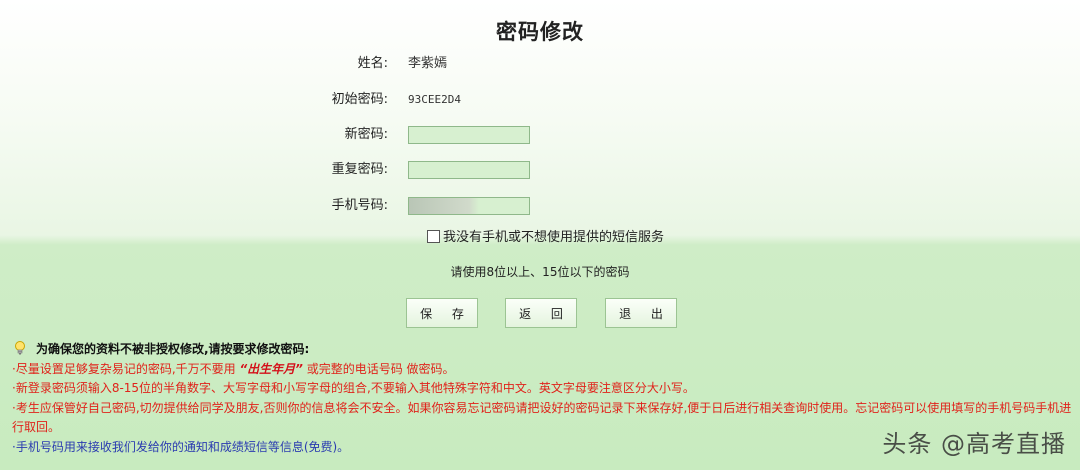 This screenshot has width=1080, height=470. Describe the element at coordinates (434, 99) in the screenshot. I see `initial-password-value: 93CEE2D4` at that location.